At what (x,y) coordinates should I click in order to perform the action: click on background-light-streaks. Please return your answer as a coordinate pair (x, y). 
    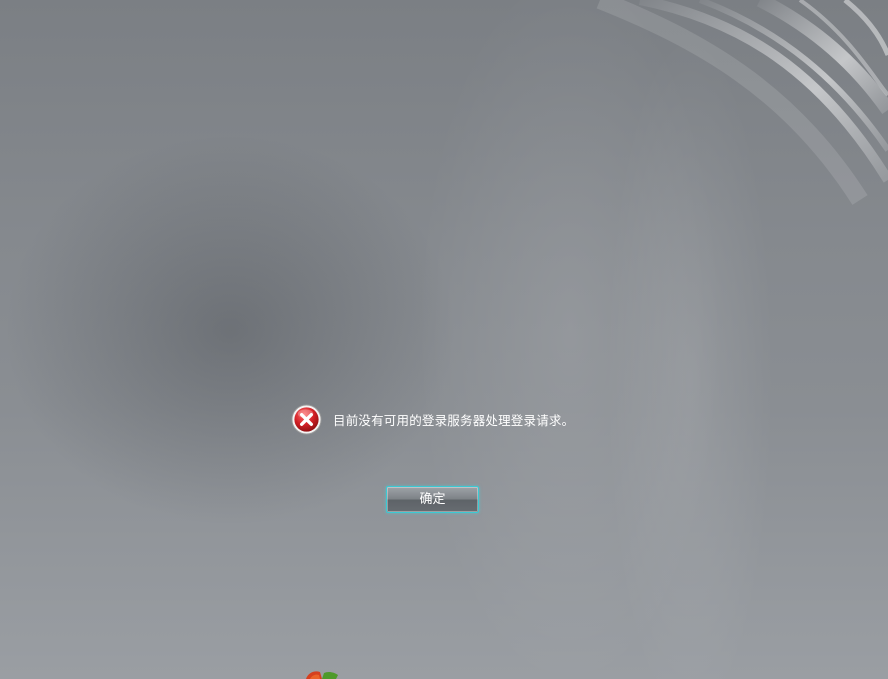
    Looking at the image, I should click on (742, 102).